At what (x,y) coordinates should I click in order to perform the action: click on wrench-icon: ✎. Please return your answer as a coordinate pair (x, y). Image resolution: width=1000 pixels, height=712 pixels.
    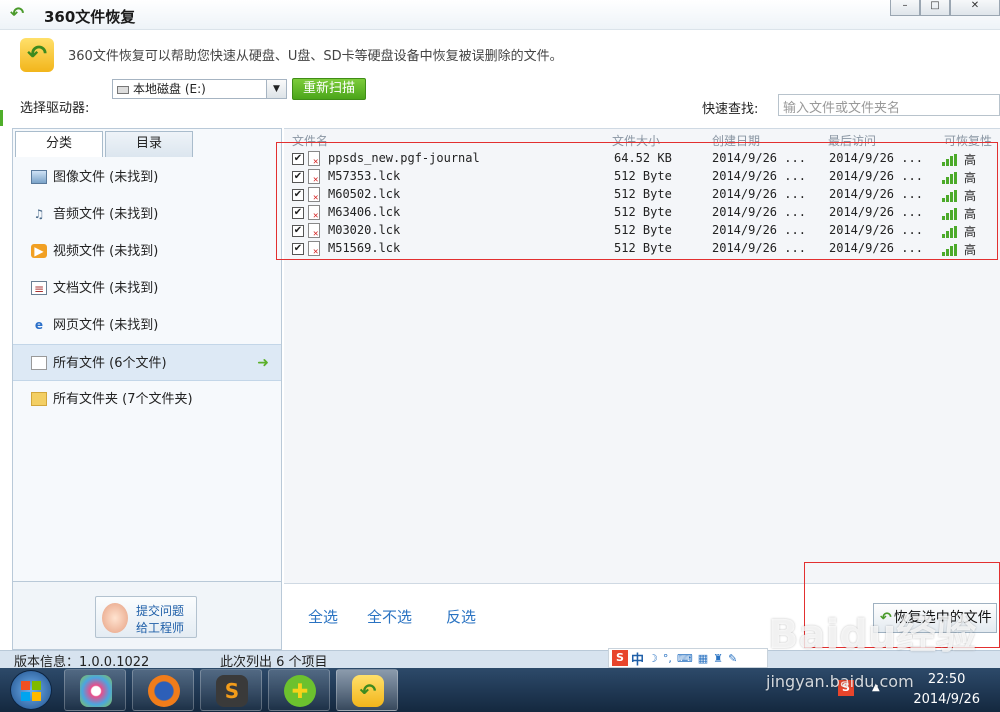
    Looking at the image, I should click on (732, 658).